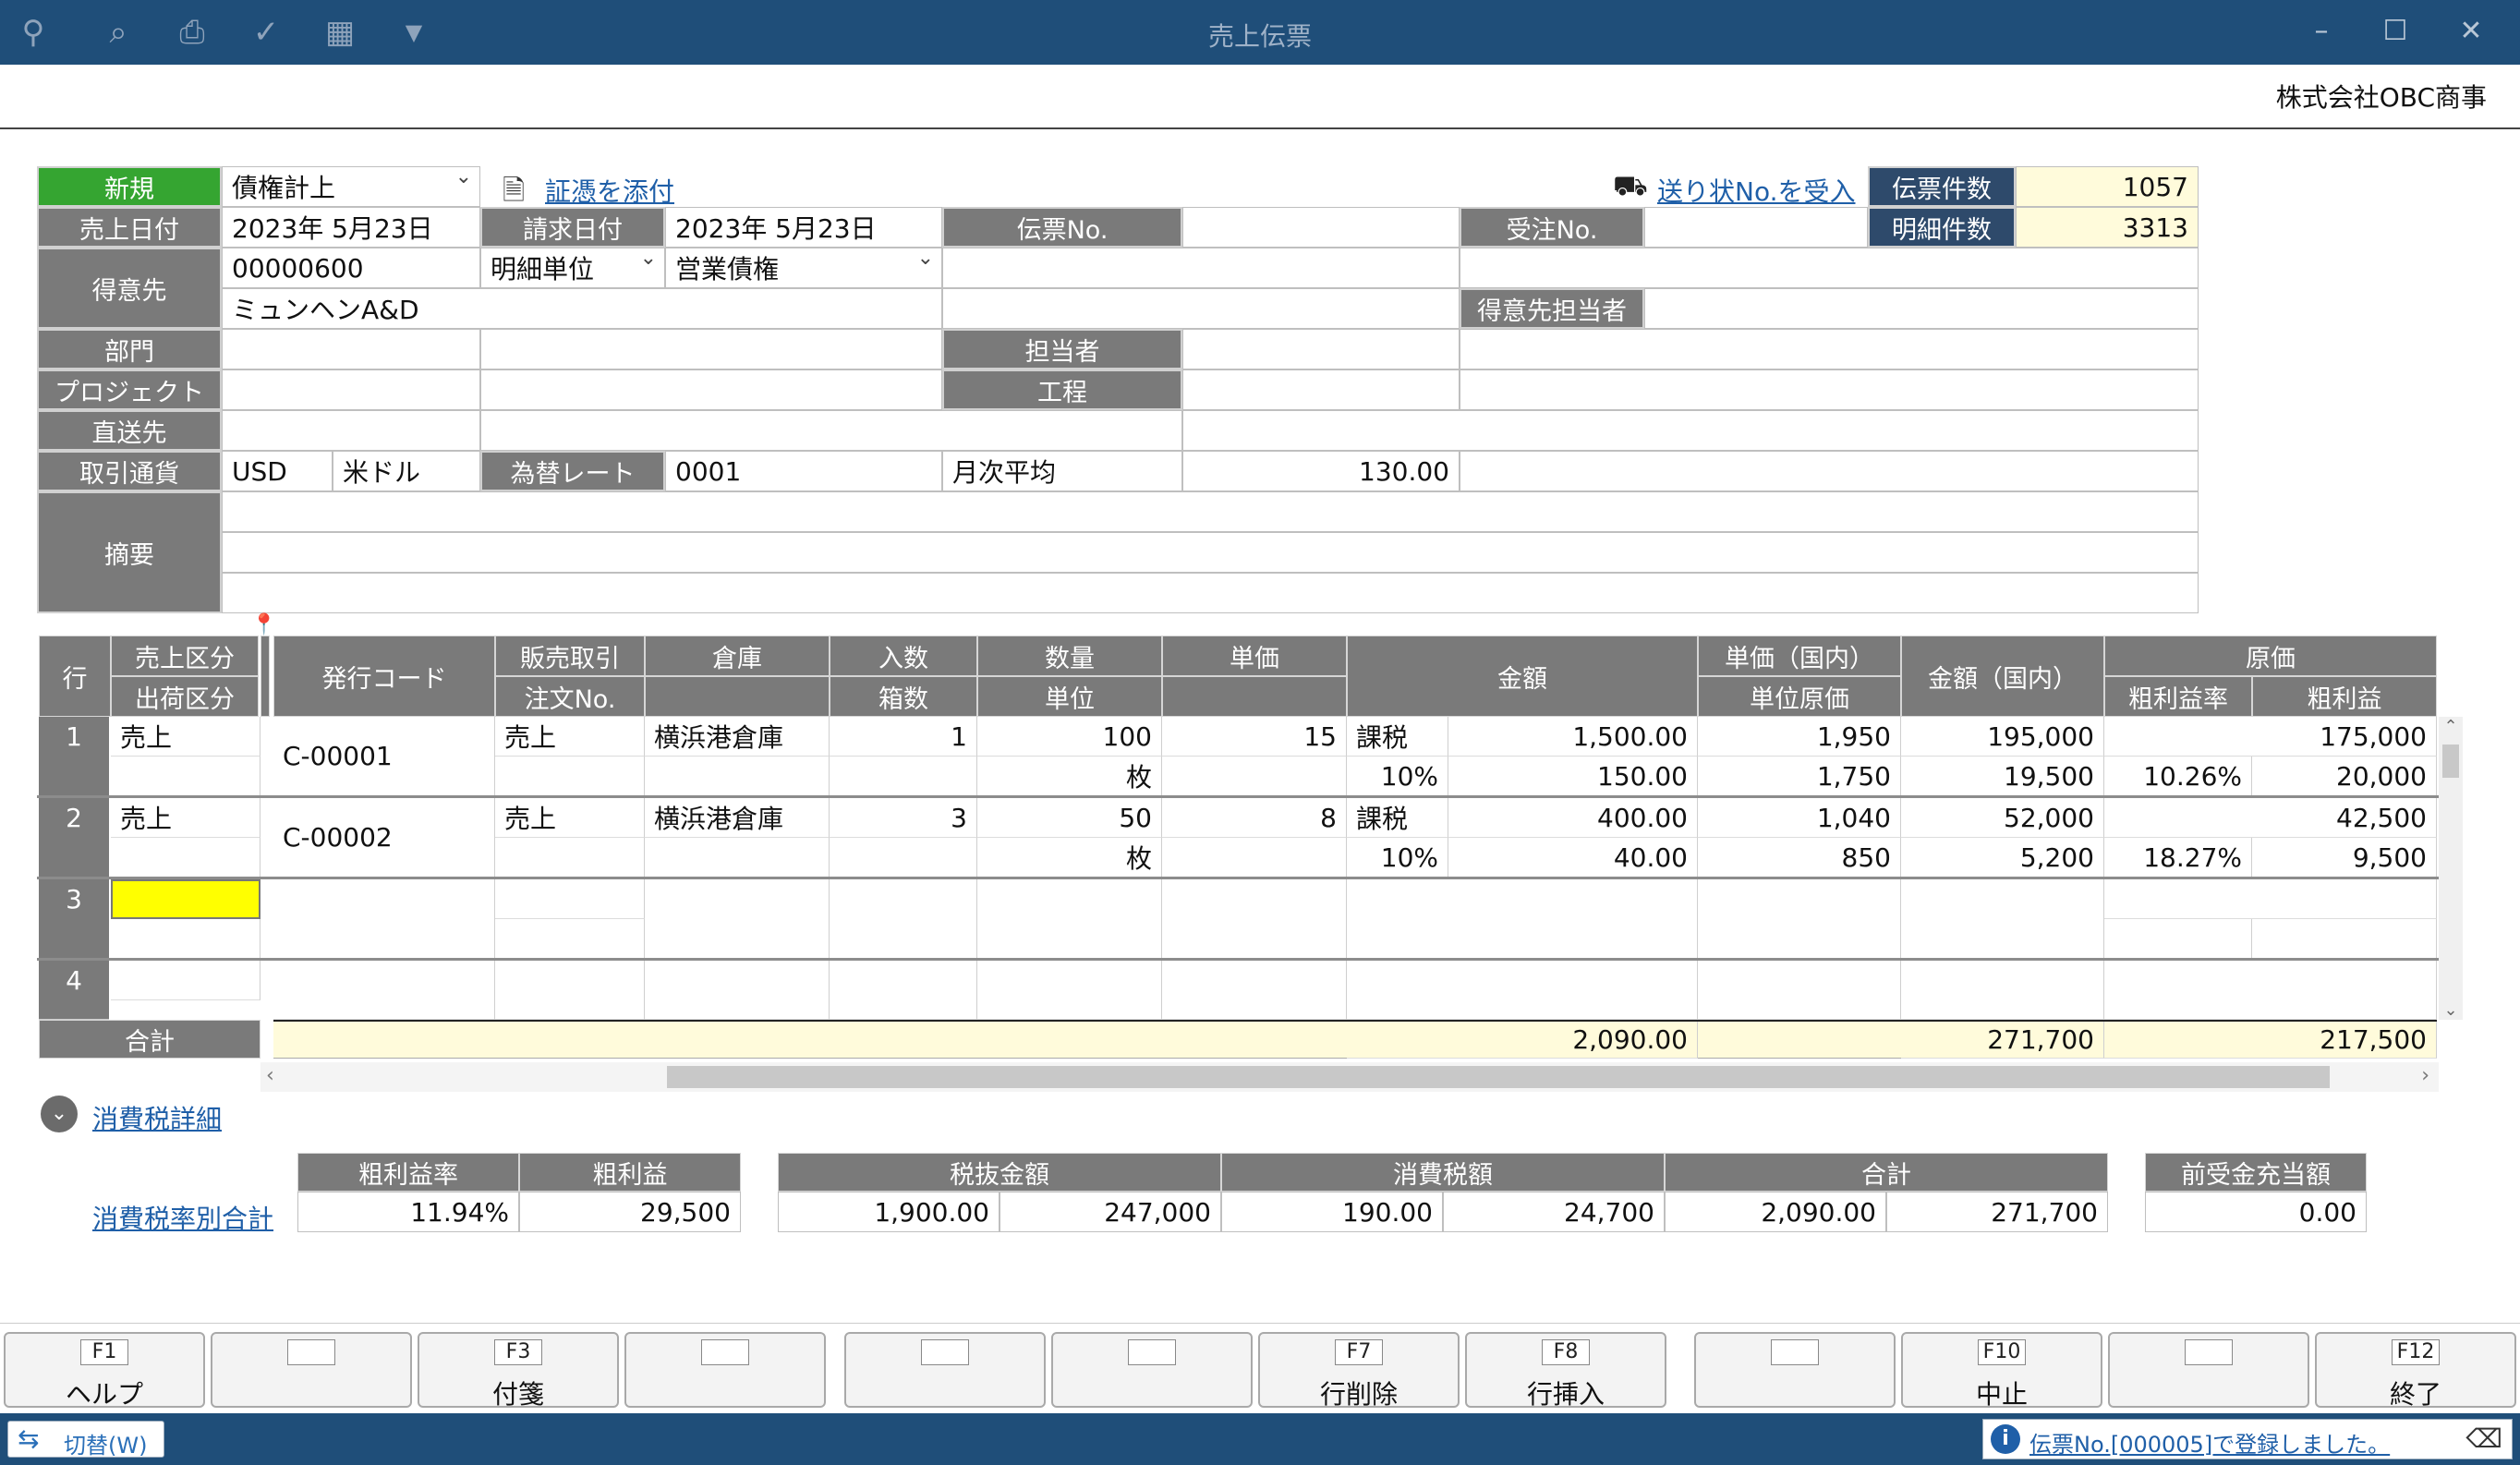 The height and width of the screenshot is (1465, 2520). Describe the element at coordinates (572, 268) in the screenshot. I see `detail-unit-select: 明細単位` at that location.